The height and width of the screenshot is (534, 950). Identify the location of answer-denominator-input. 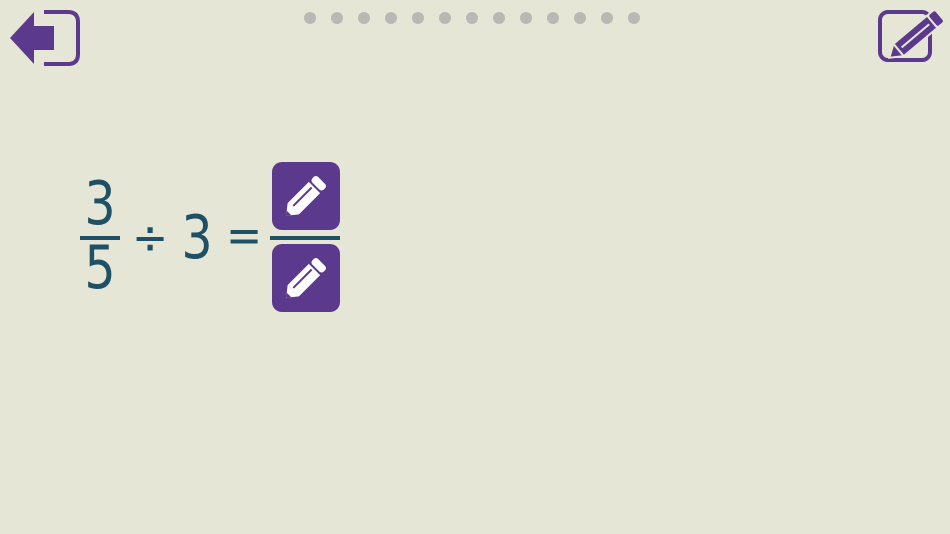
(306, 278).